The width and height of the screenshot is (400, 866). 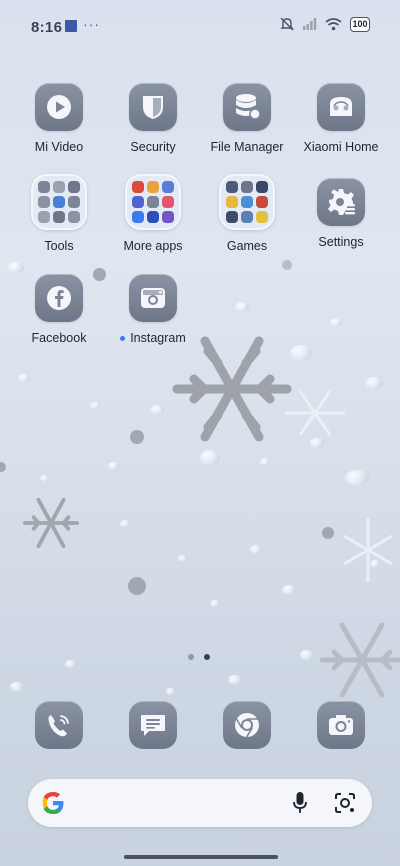 What do you see at coordinates (300, 803) in the screenshot?
I see `mic-icon` at bounding box center [300, 803].